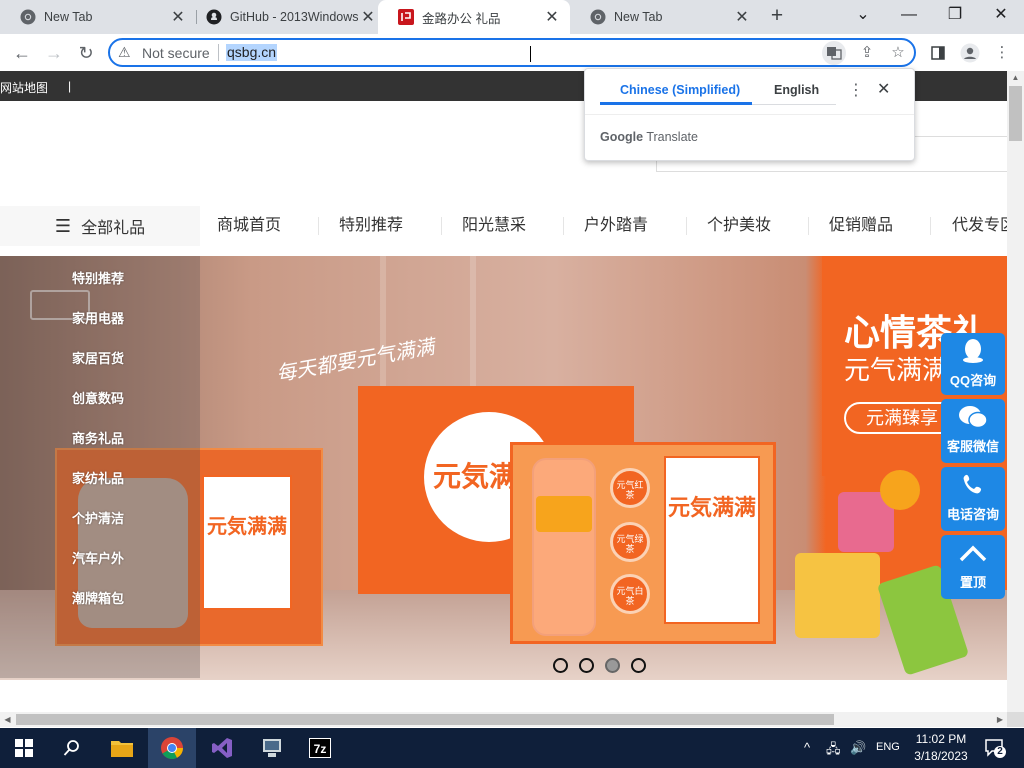 The width and height of the screenshot is (1024, 768). Describe the element at coordinates (425, 719) in the screenshot. I see `horizontal-scroll-thumb` at that location.